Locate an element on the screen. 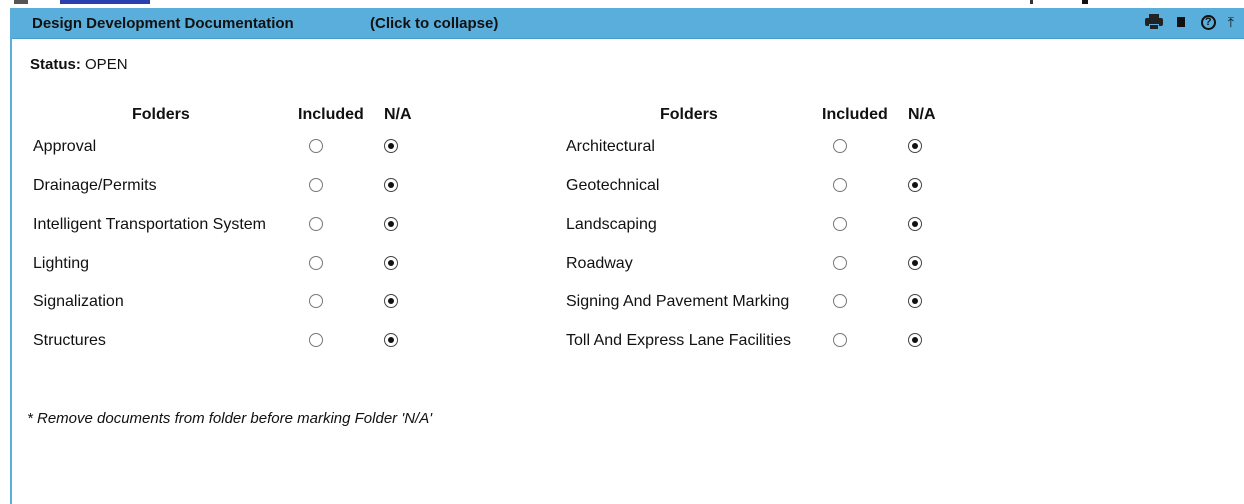 The width and height of the screenshot is (1244, 504). folder-label: Signing And Pavement Marking is located at coordinates (678, 301).